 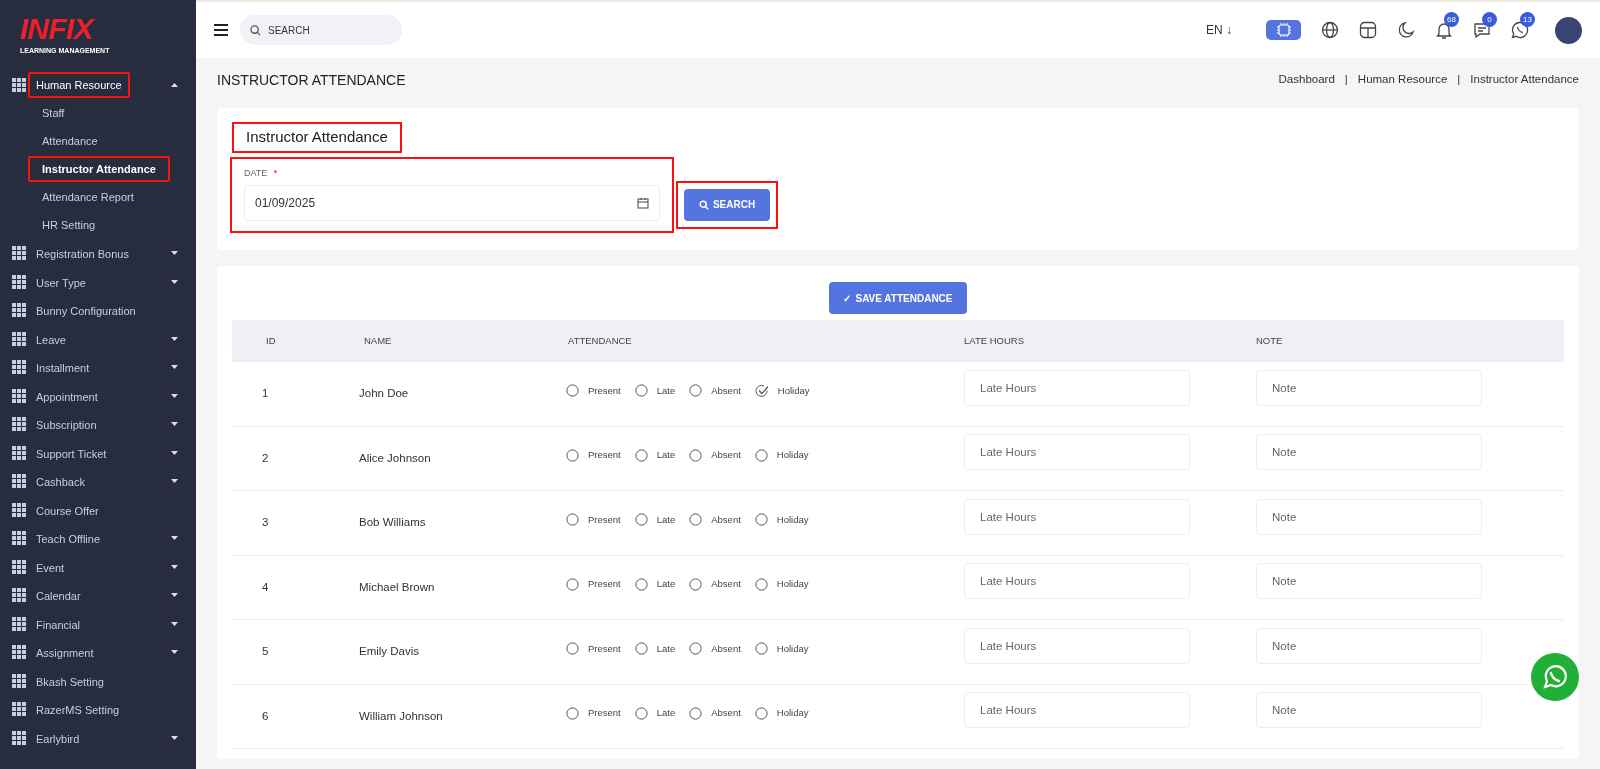 I want to click on sidebar-item: Subscription, so click(x=66, y=425).